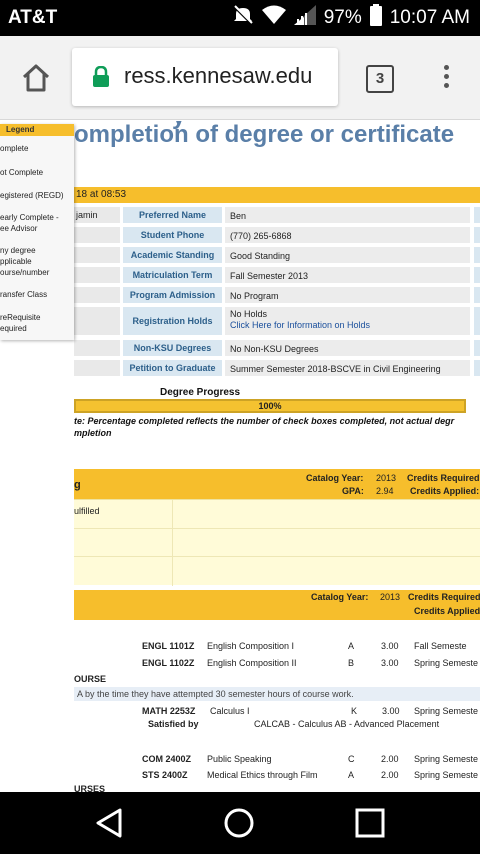 Image resolution: width=480 pixels, height=854 pixels. Describe the element at coordinates (390, 597) in the screenshot. I see `catalog-year-value-2: 2013` at that location.